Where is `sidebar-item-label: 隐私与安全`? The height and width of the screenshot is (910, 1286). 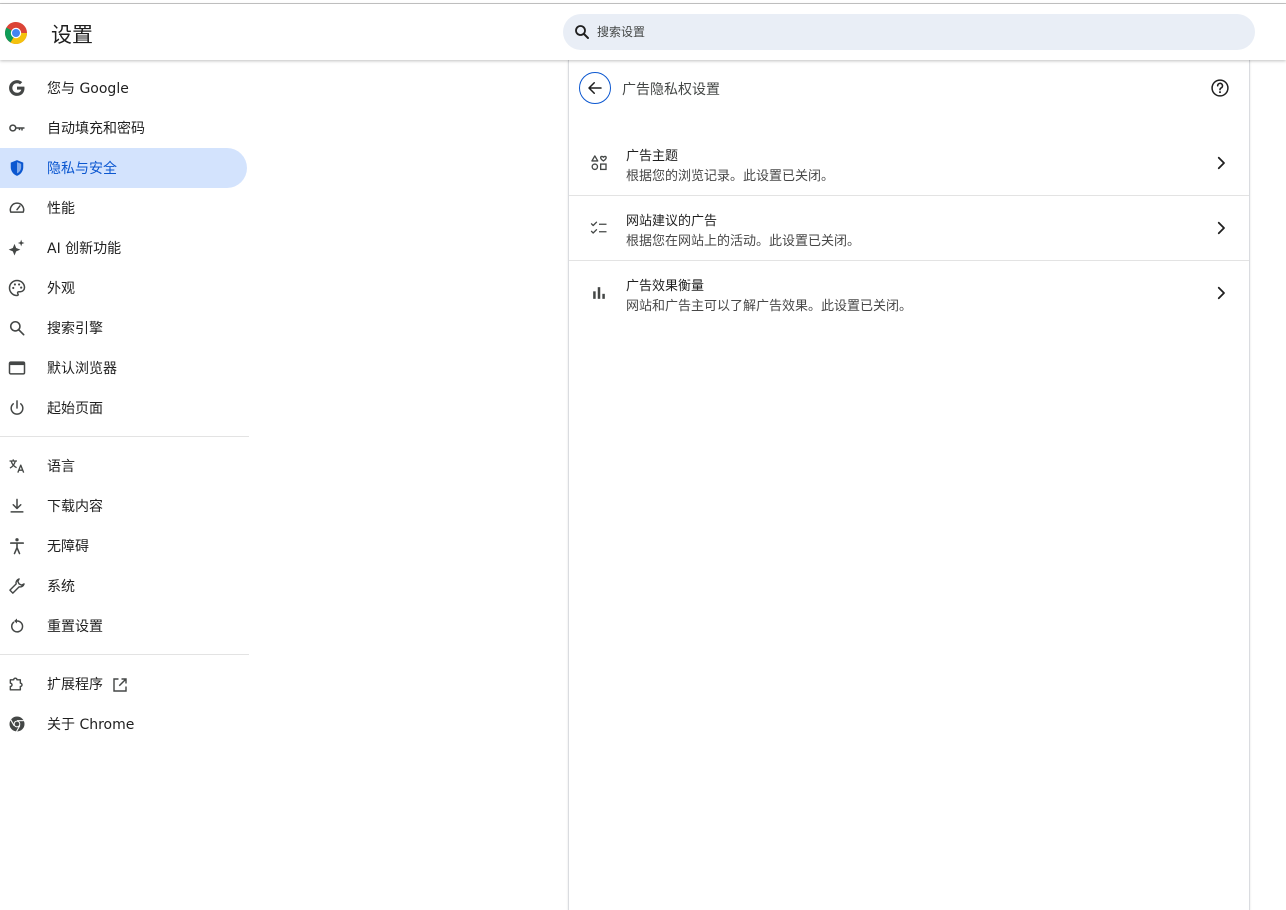 sidebar-item-label: 隐私与安全 is located at coordinates (82, 169).